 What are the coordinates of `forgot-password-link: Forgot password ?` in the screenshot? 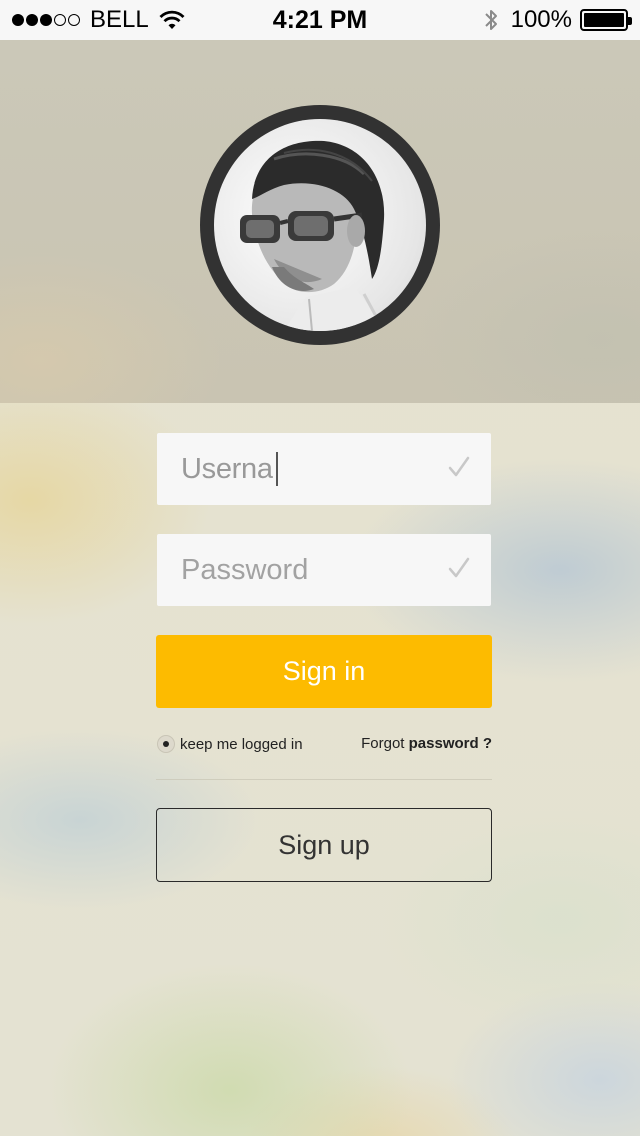 It's located at (426, 744).